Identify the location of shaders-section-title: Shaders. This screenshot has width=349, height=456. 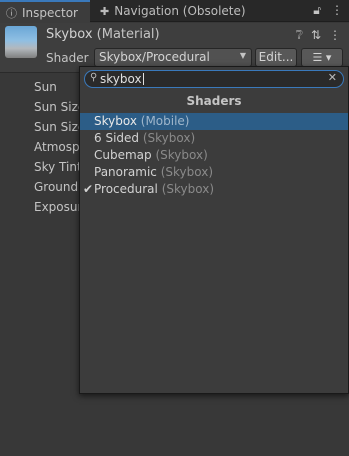
(214, 101).